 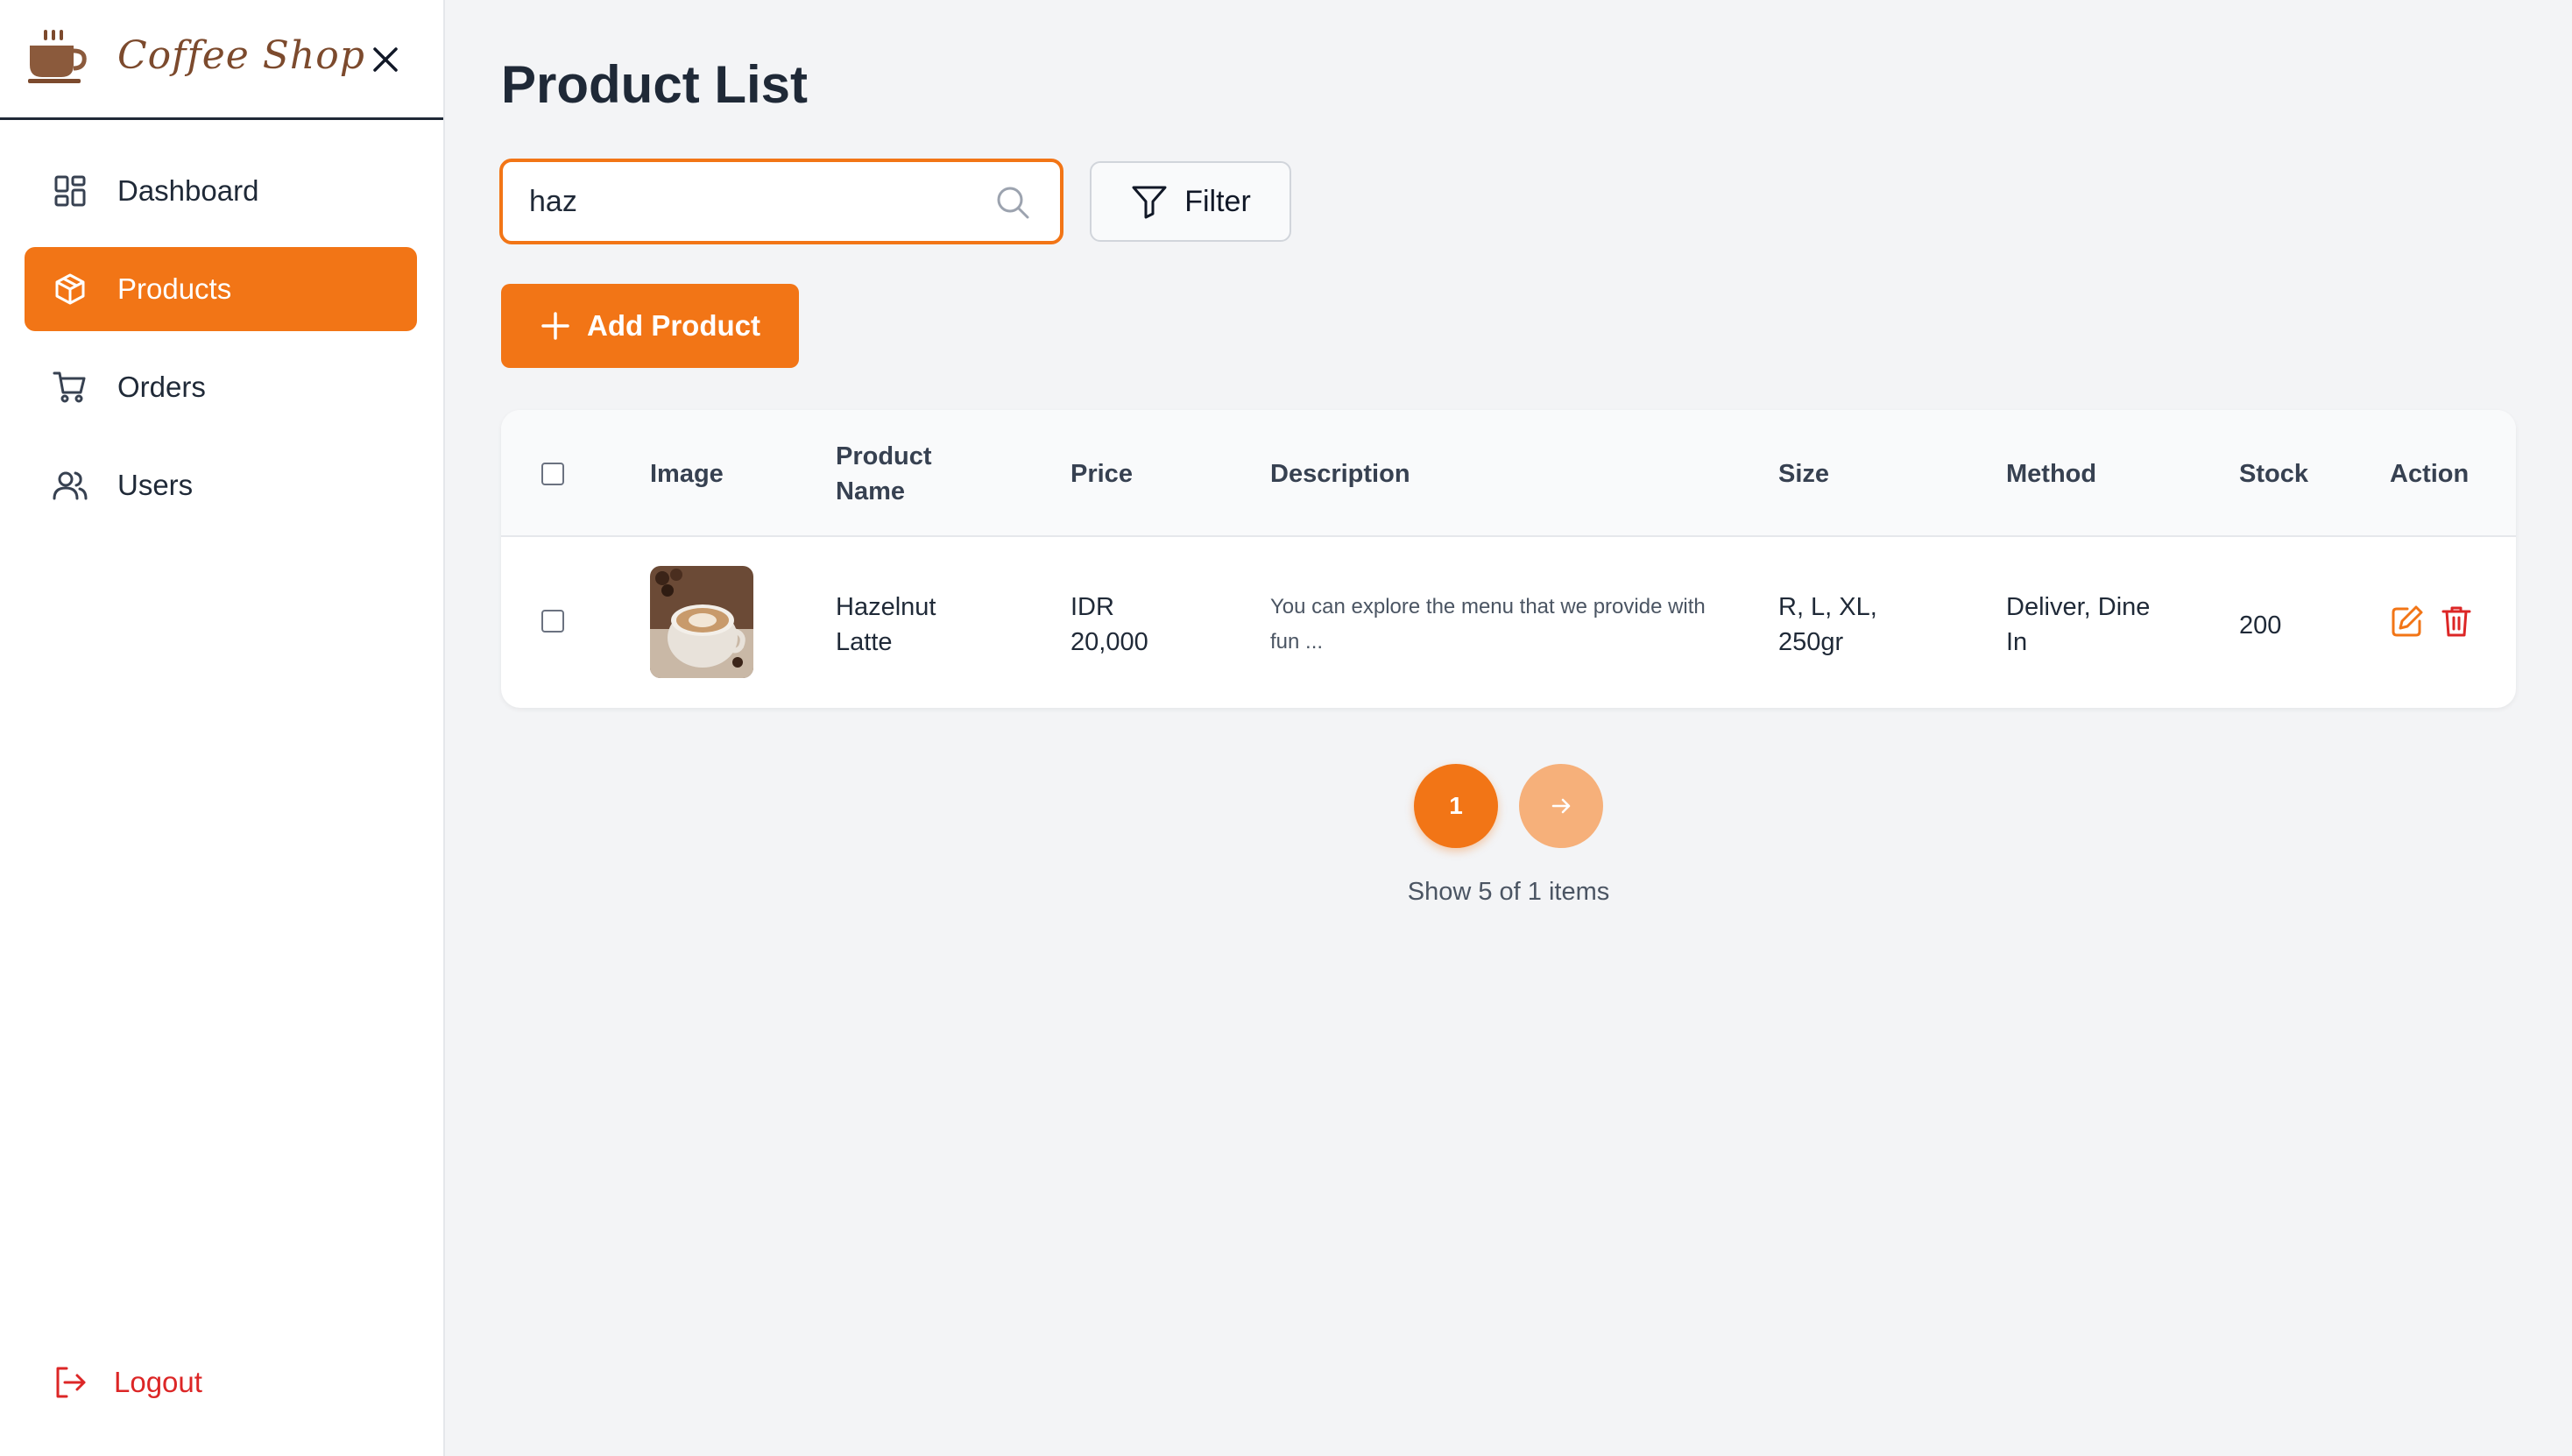 I want to click on filter-button: Filter, so click(x=1190, y=201).